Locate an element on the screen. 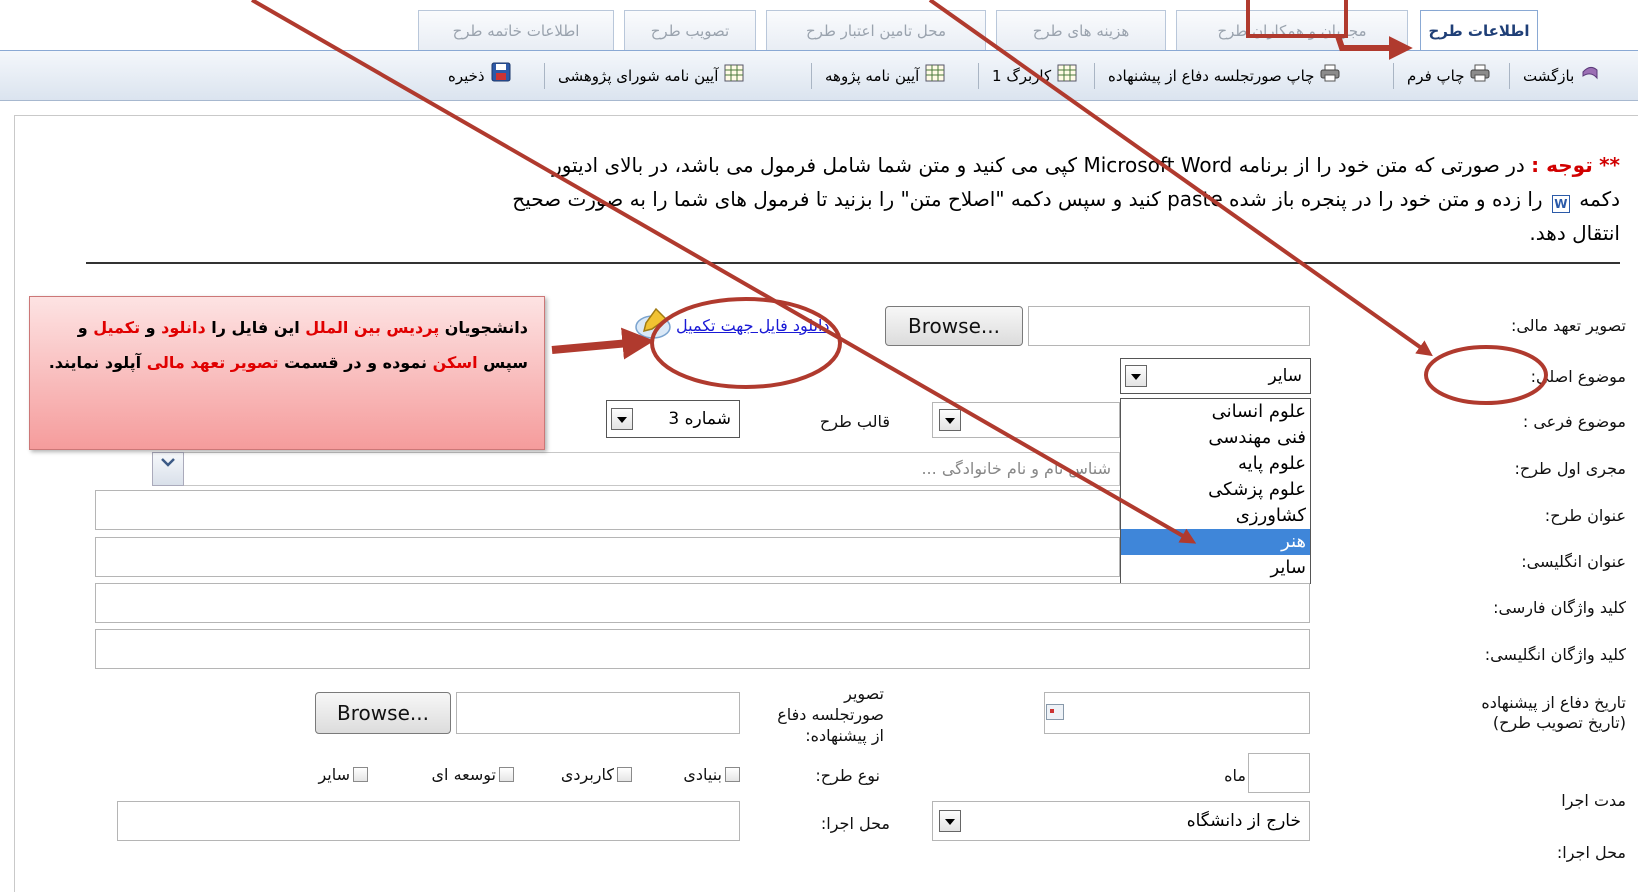 This screenshot has height=892, width=1638. callout-highlight: تصویر تعهد مالی is located at coordinates (212, 362).